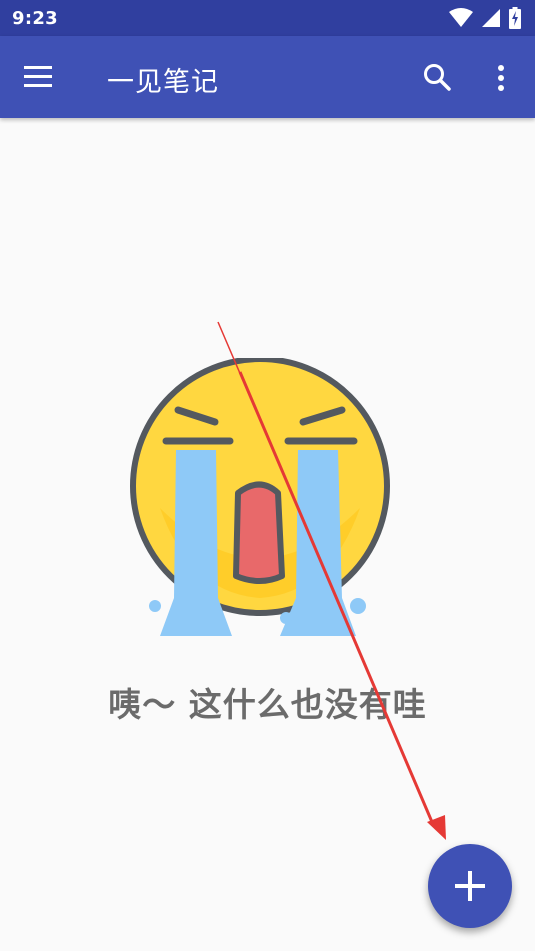  Describe the element at coordinates (267, 77) in the screenshot. I see `app-bar: 一见笔记` at that location.